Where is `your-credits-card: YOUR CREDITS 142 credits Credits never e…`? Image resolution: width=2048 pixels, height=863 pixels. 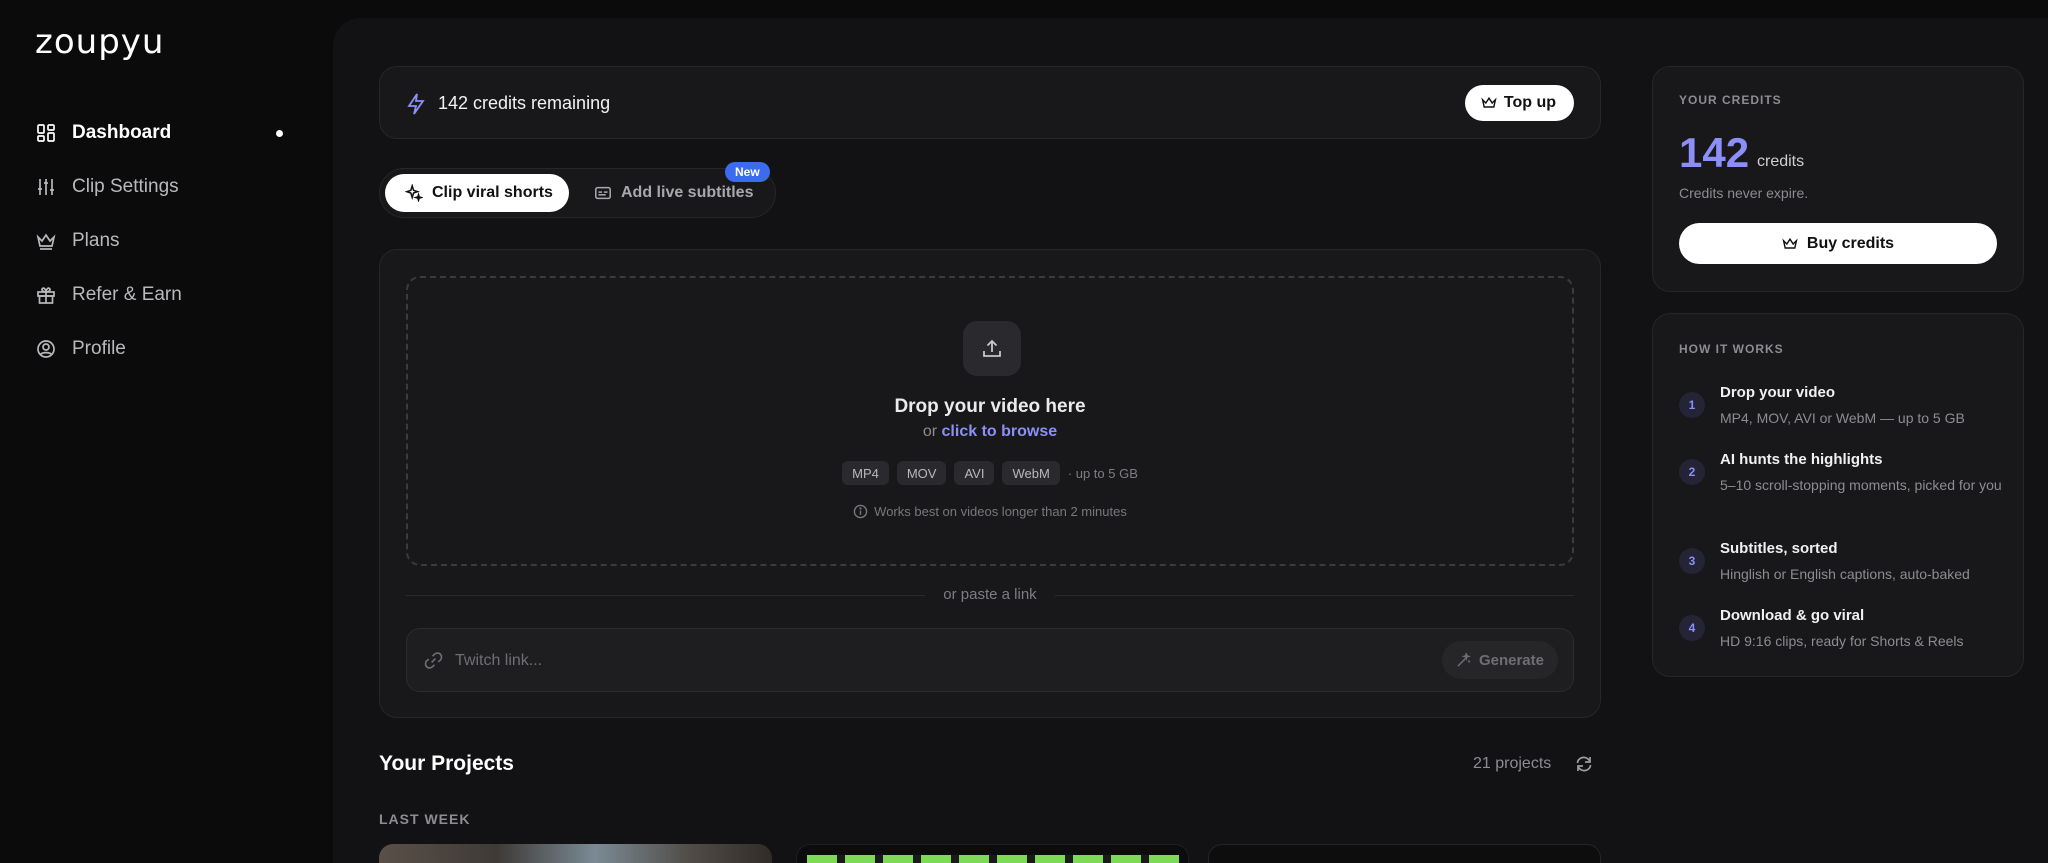
your-credits-card: YOUR CREDITS 142 credits Credits never e… is located at coordinates (1838, 179).